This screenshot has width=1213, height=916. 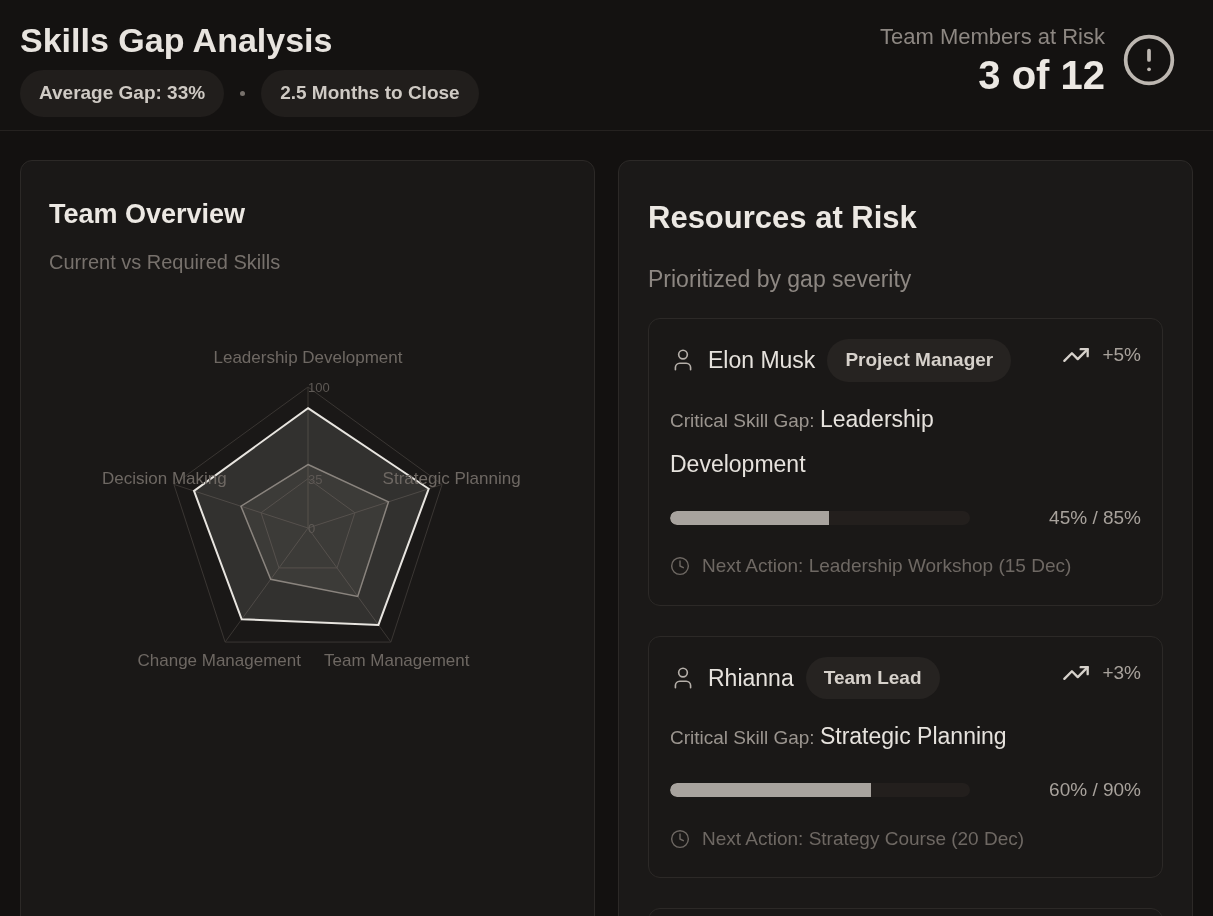 I want to click on trend-value: +5%, so click(x=1121, y=355).